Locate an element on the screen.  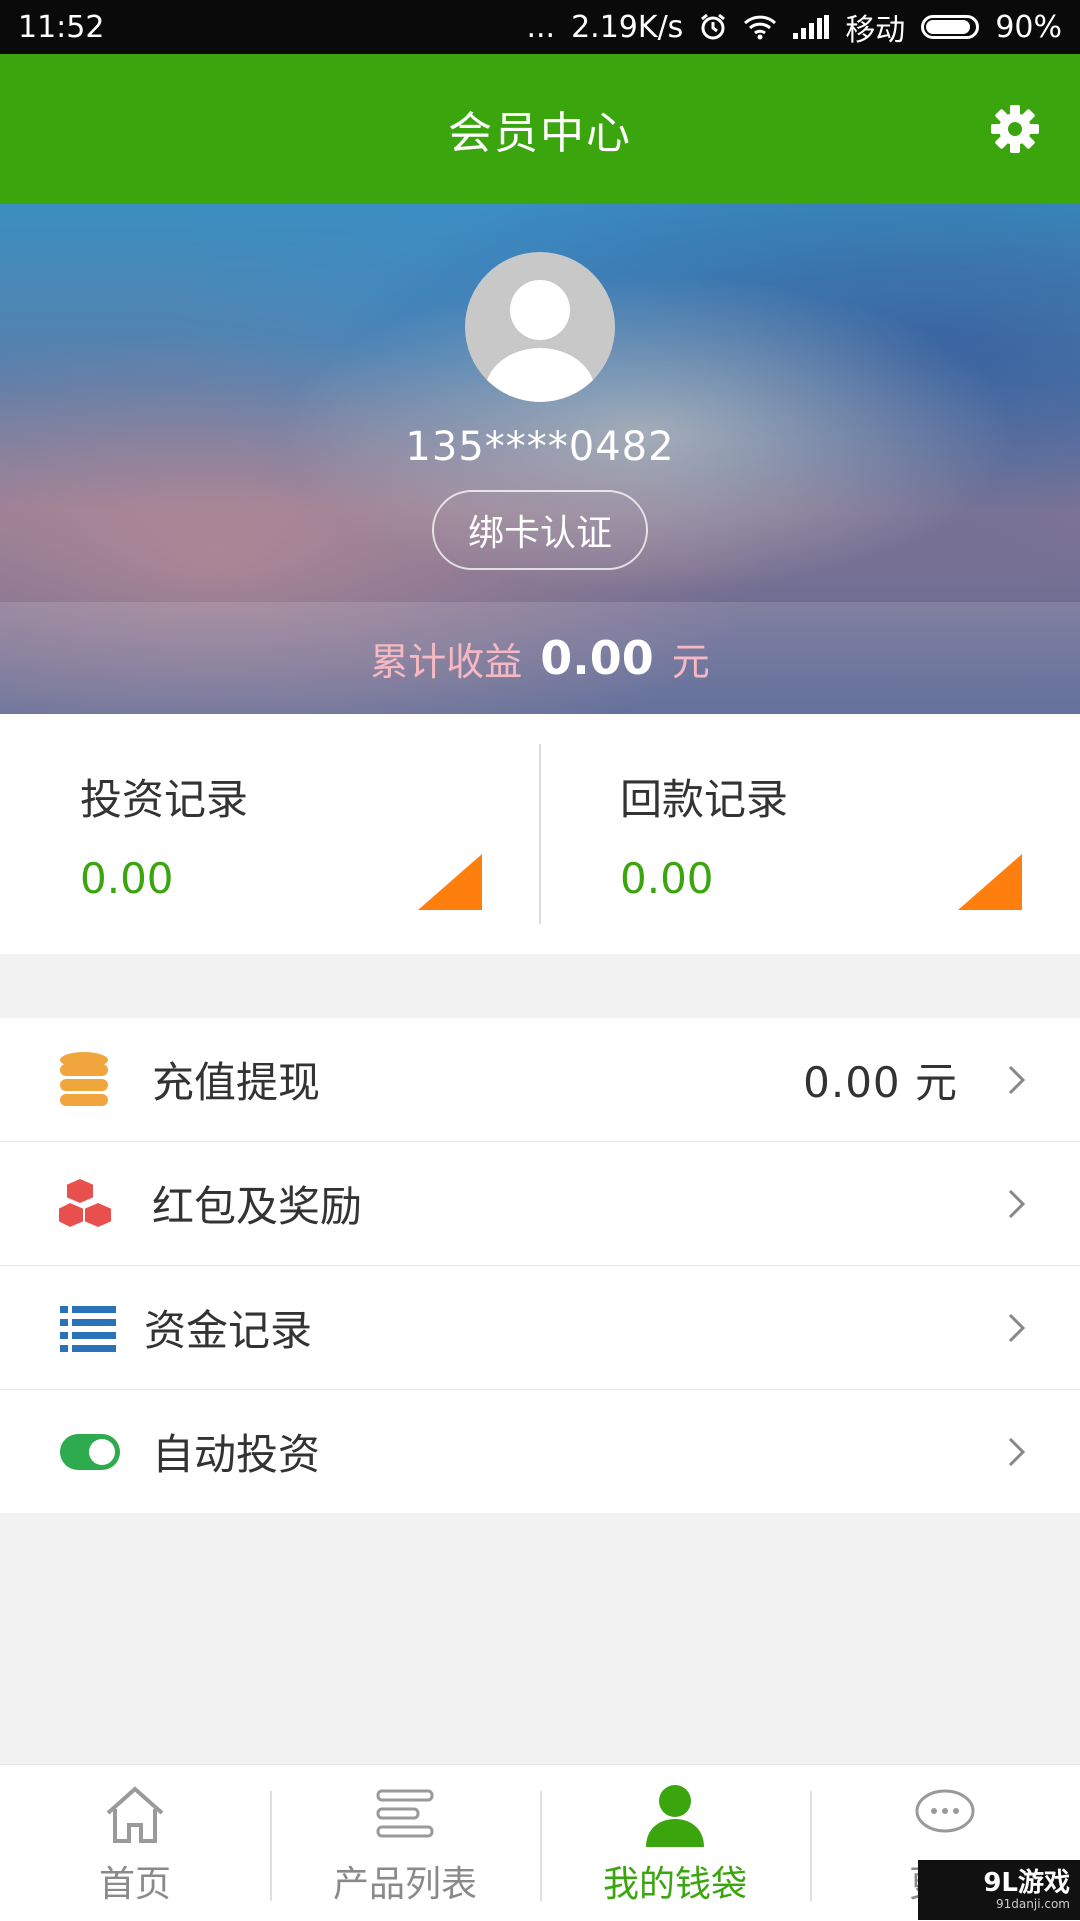
user-icon is located at coordinates (675, 1816).